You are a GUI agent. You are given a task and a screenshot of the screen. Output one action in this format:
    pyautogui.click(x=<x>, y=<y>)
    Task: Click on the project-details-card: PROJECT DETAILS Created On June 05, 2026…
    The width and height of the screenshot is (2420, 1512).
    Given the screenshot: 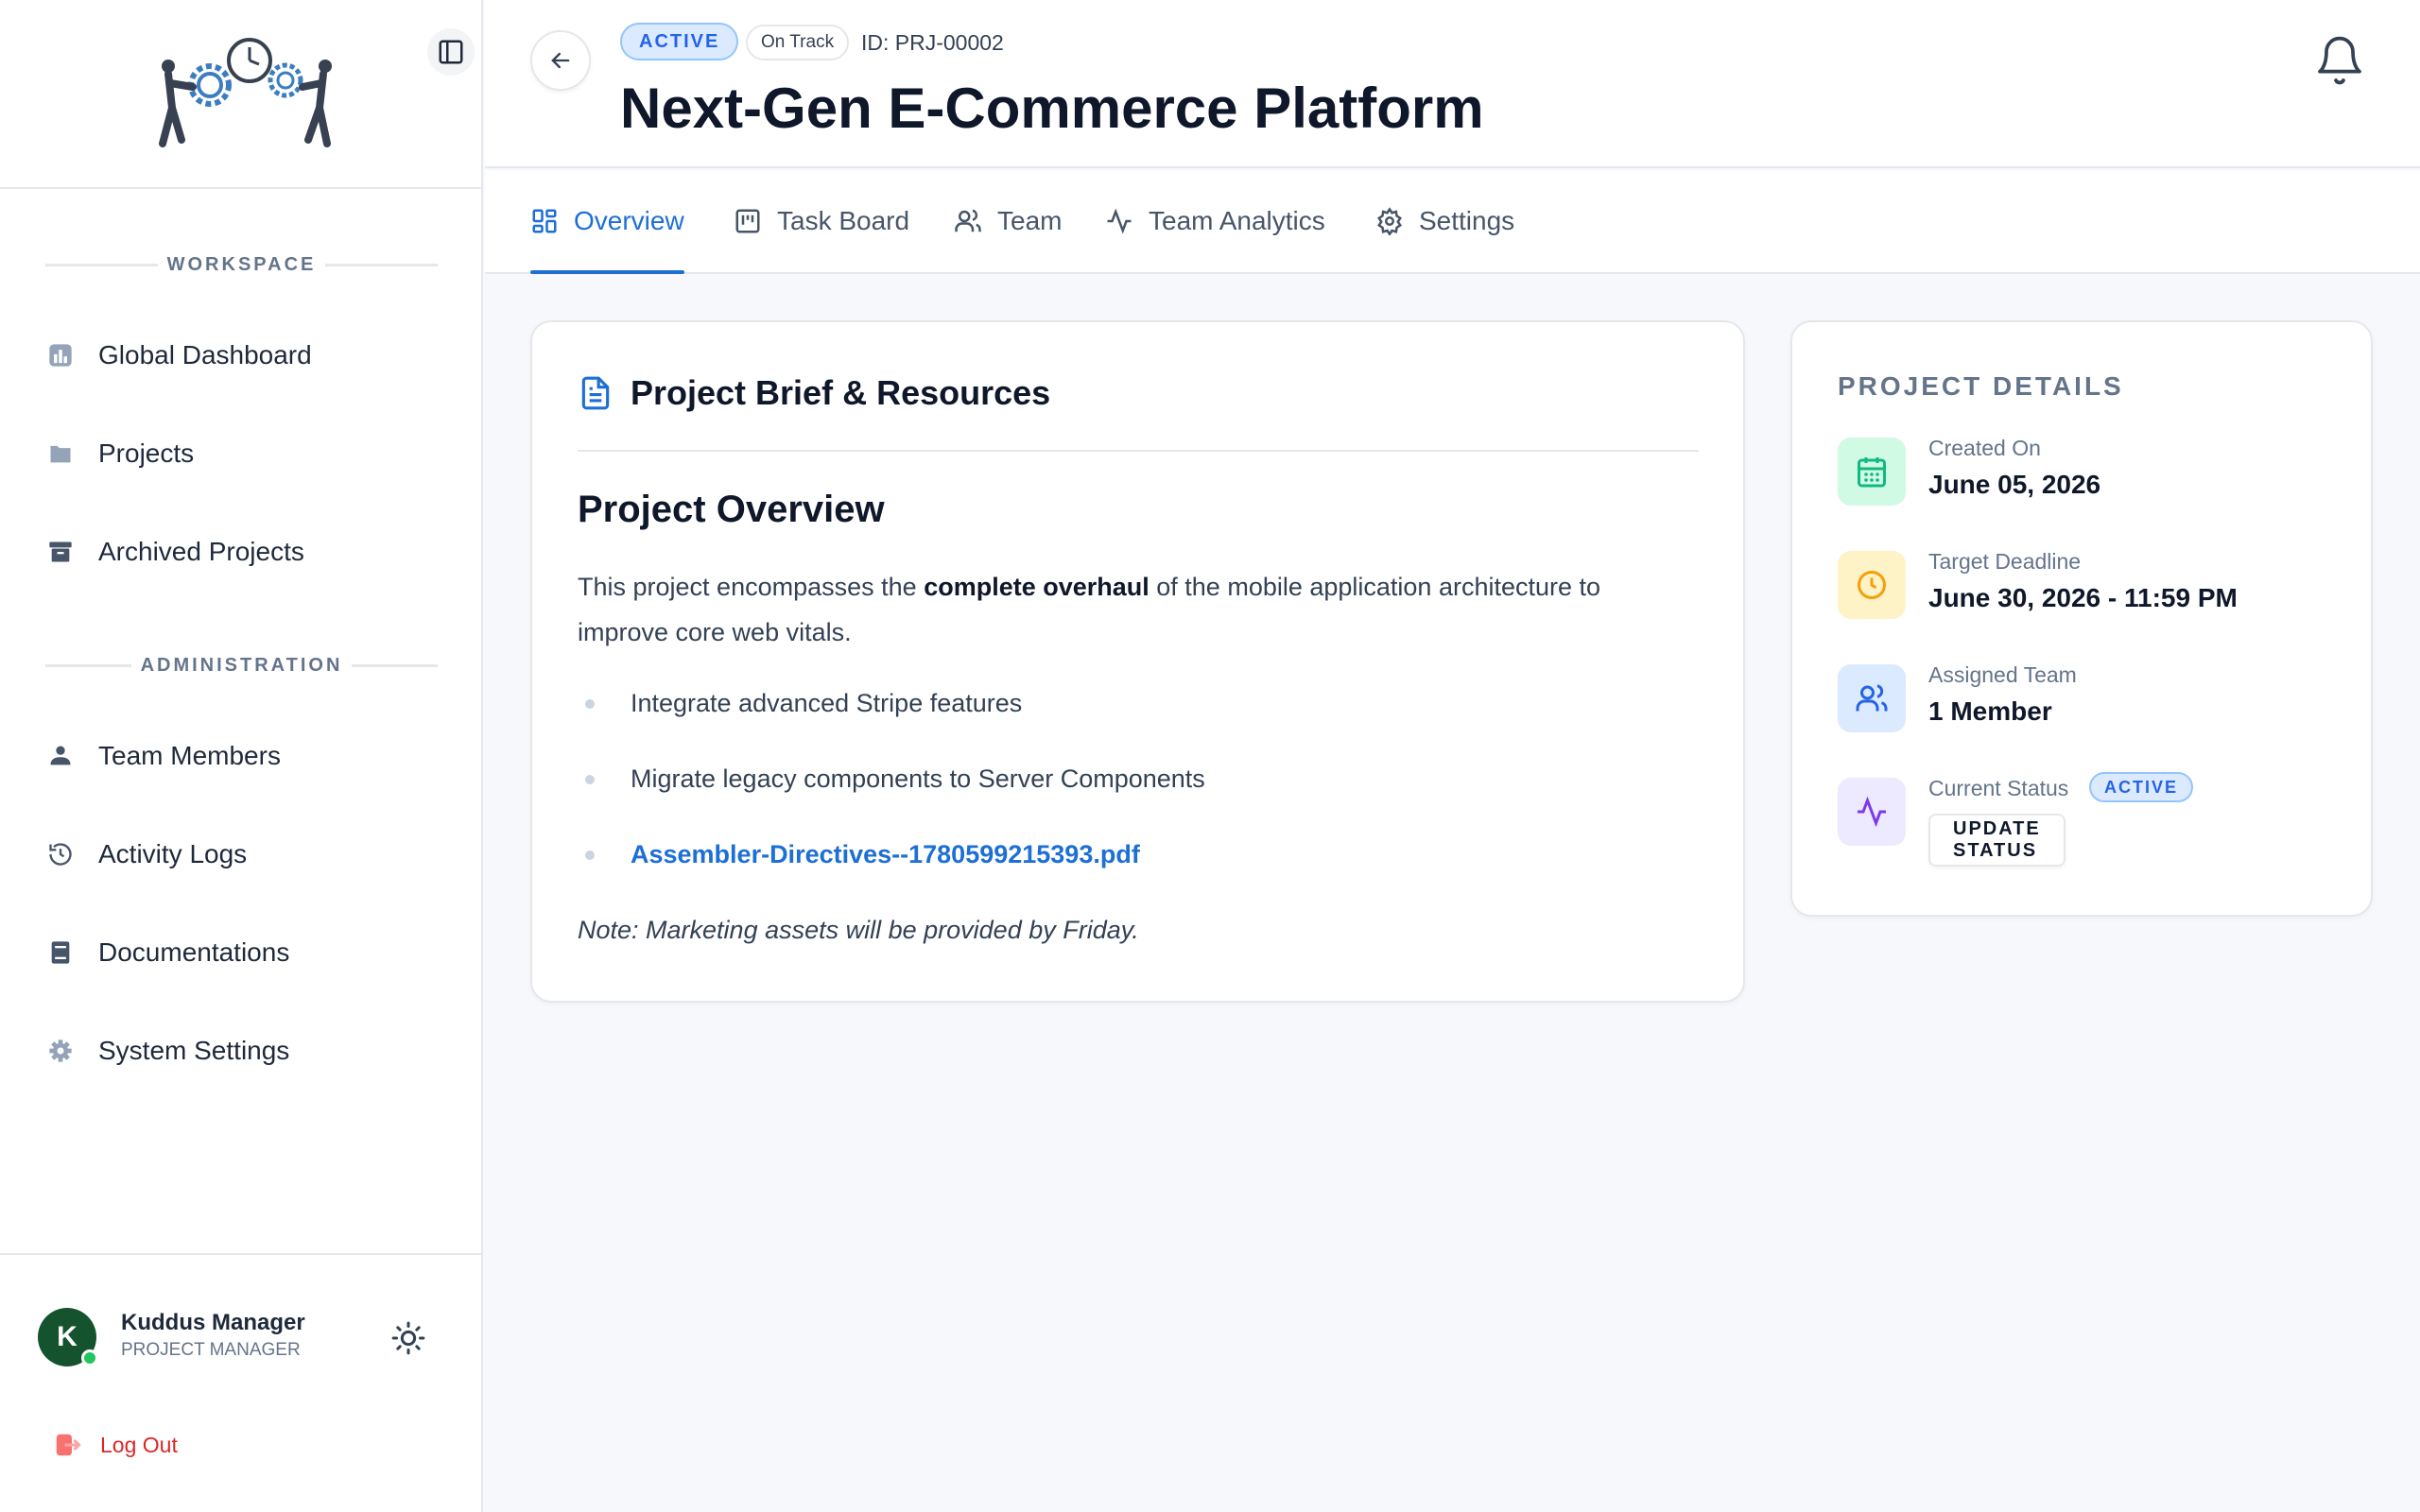 What is the action you would take?
    pyautogui.click(x=2081, y=618)
    